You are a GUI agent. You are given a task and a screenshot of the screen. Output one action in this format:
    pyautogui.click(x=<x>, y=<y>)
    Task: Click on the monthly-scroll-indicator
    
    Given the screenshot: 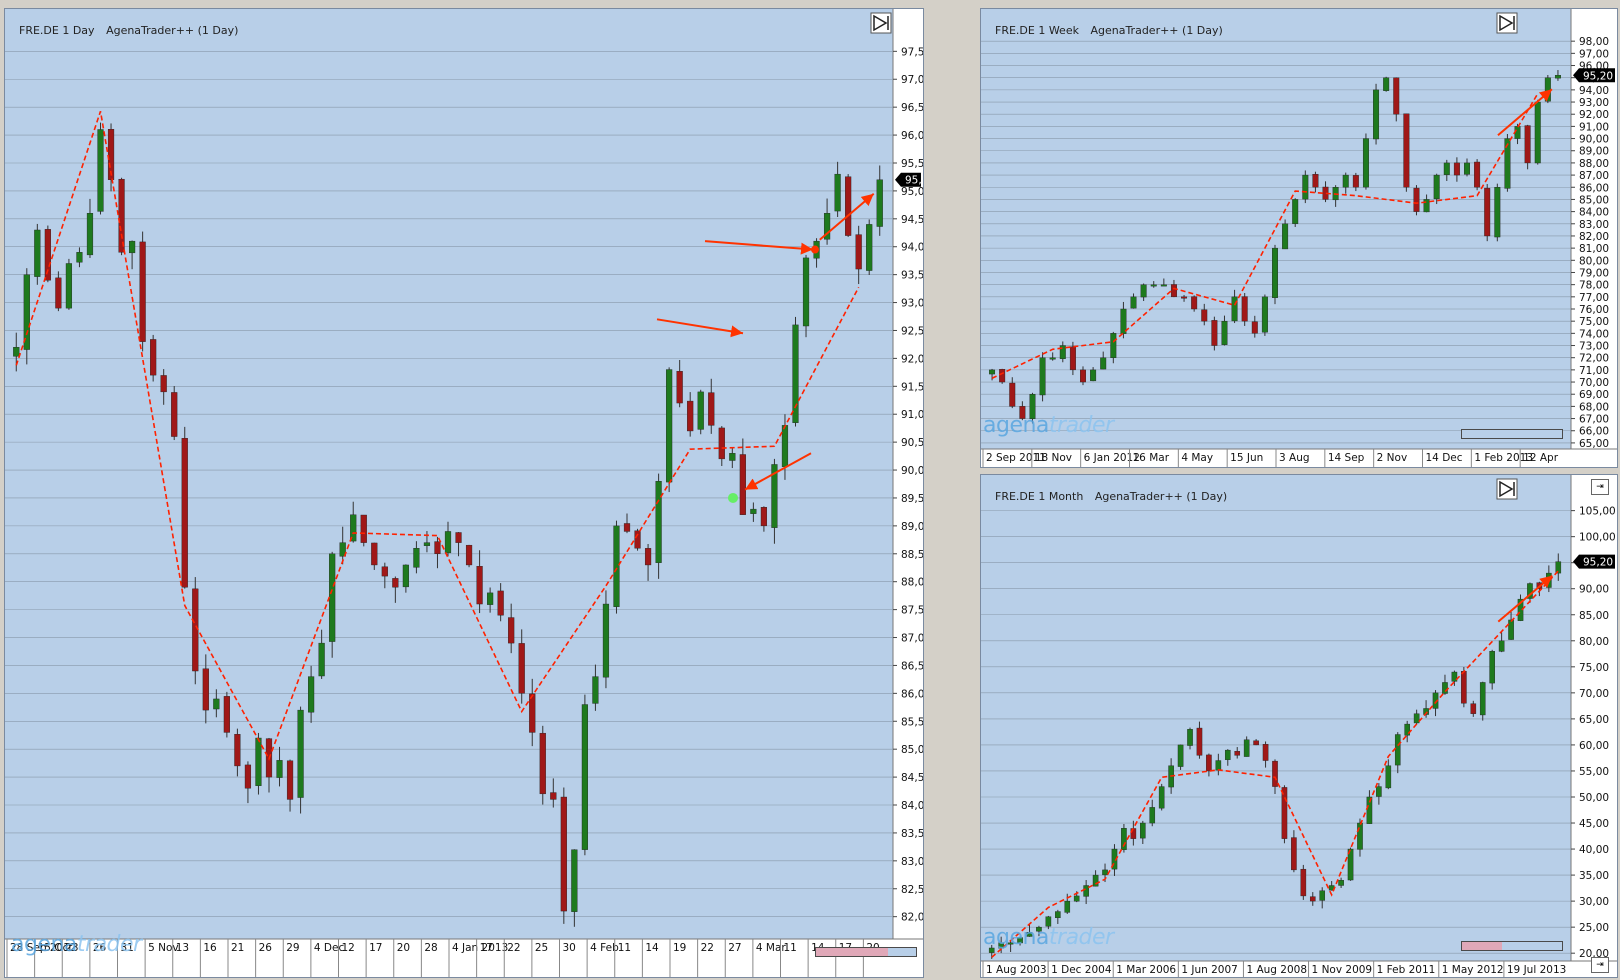 What is the action you would take?
    pyautogui.click(x=1512, y=946)
    